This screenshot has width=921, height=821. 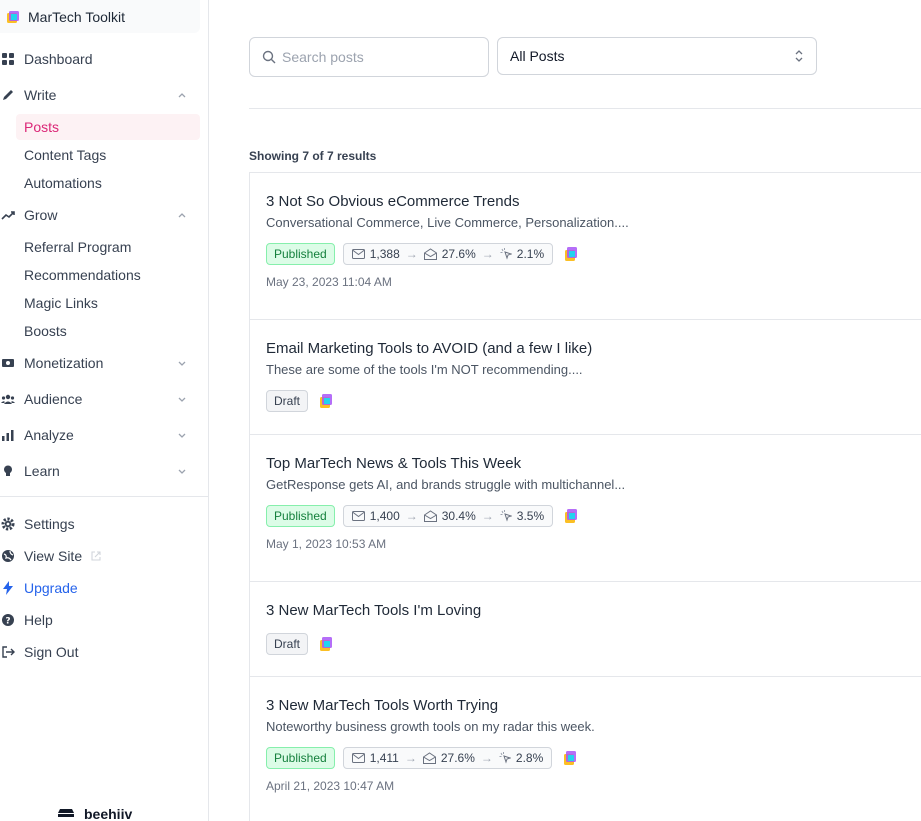 I want to click on lightning-icon, so click(x=8, y=588).